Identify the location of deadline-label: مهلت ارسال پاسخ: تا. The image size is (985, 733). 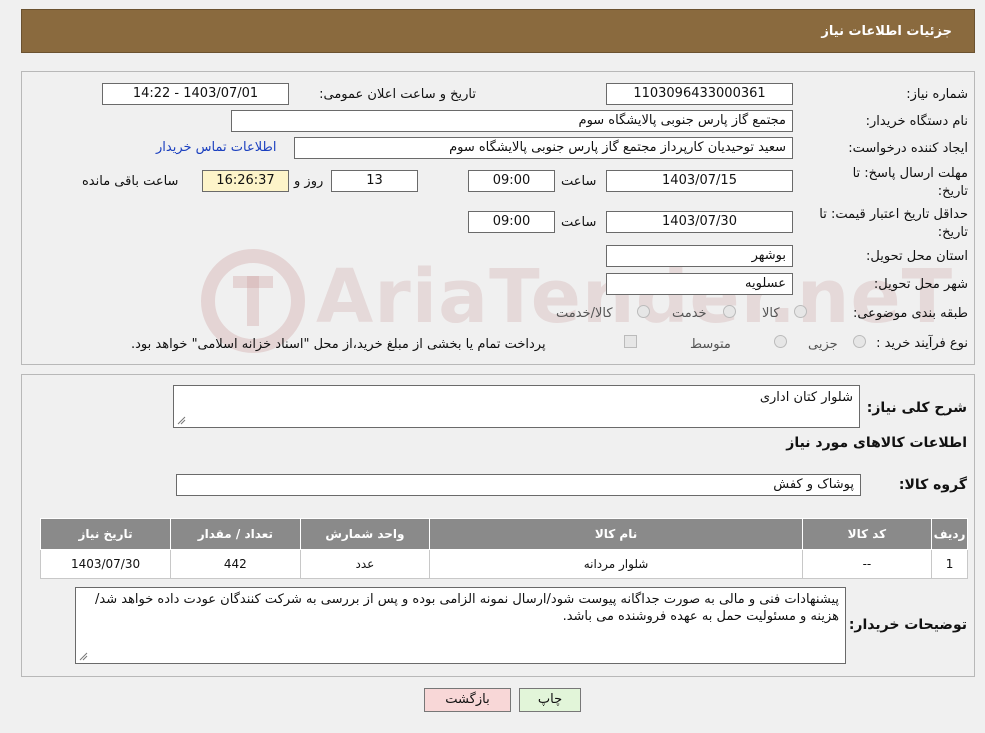
(910, 173).